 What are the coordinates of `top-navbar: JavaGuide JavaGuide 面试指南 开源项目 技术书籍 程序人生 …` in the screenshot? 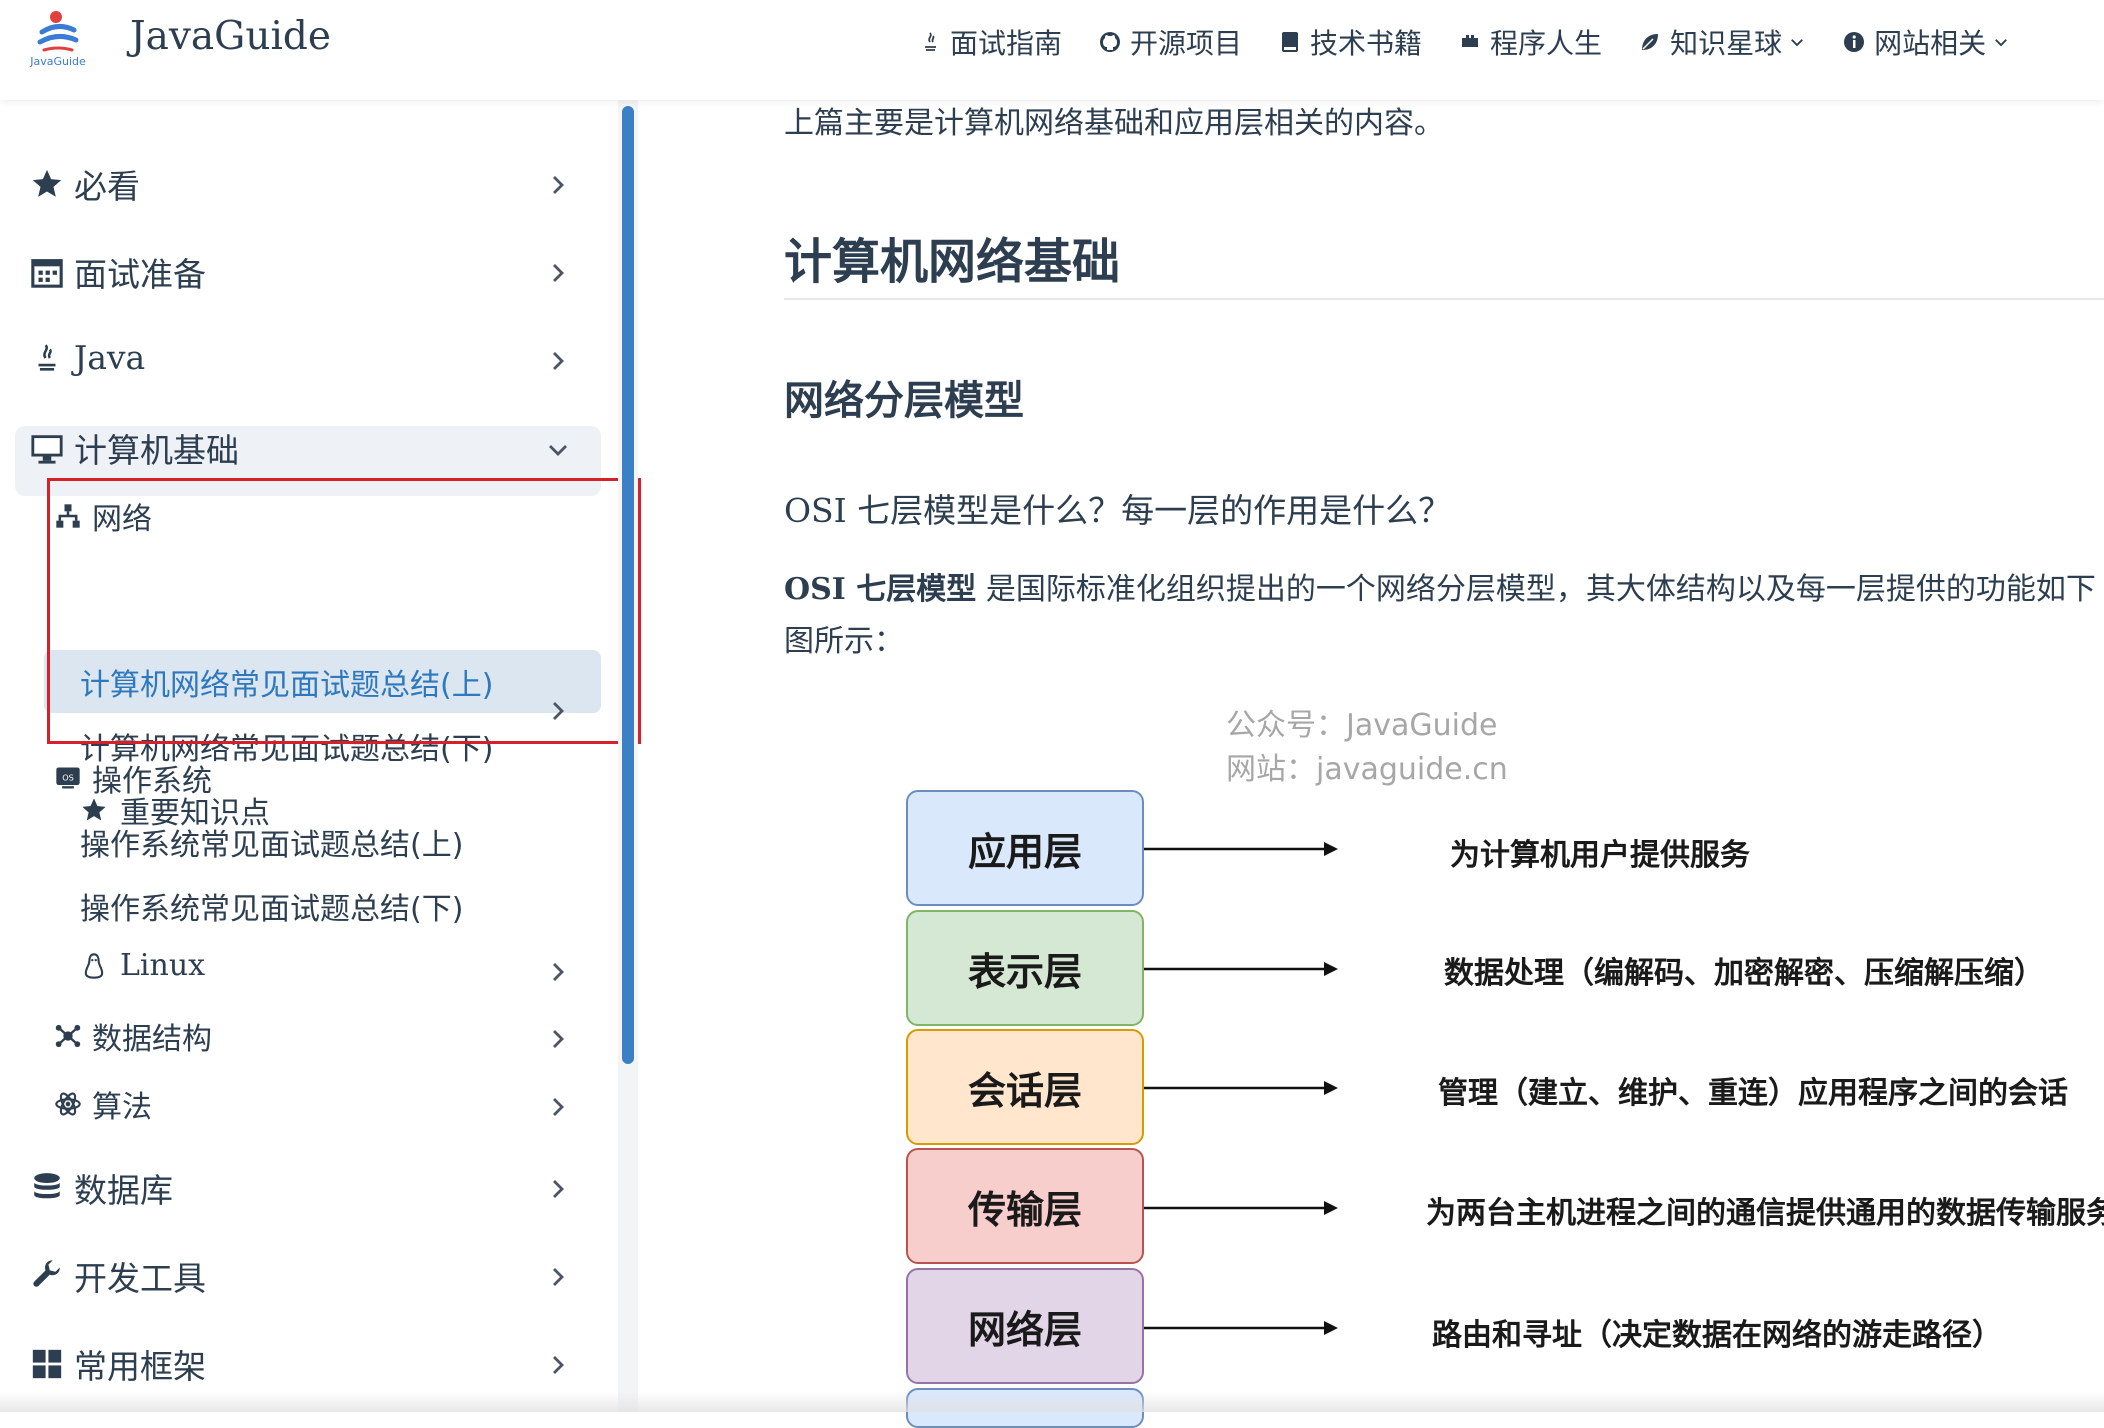 It's located at (1052, 50).